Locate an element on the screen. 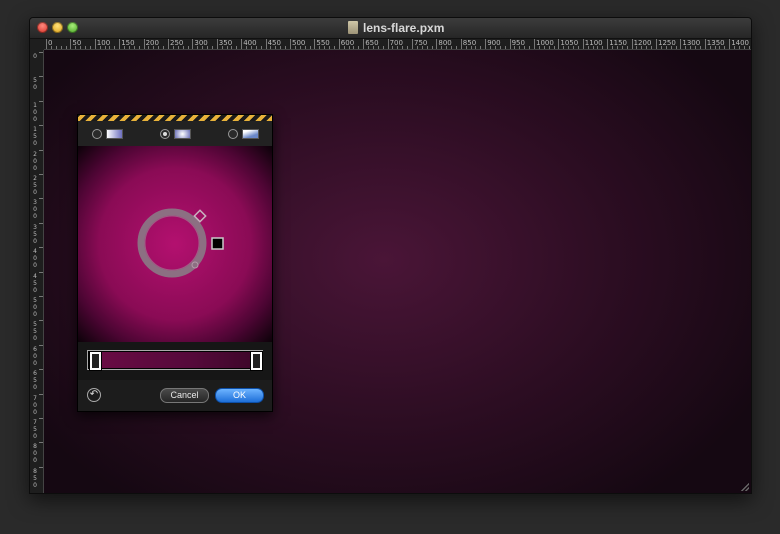 Image resolution: width=780 pixels, height=534 pixels. ruler-label: 500 is located at coordinates (35, 307).